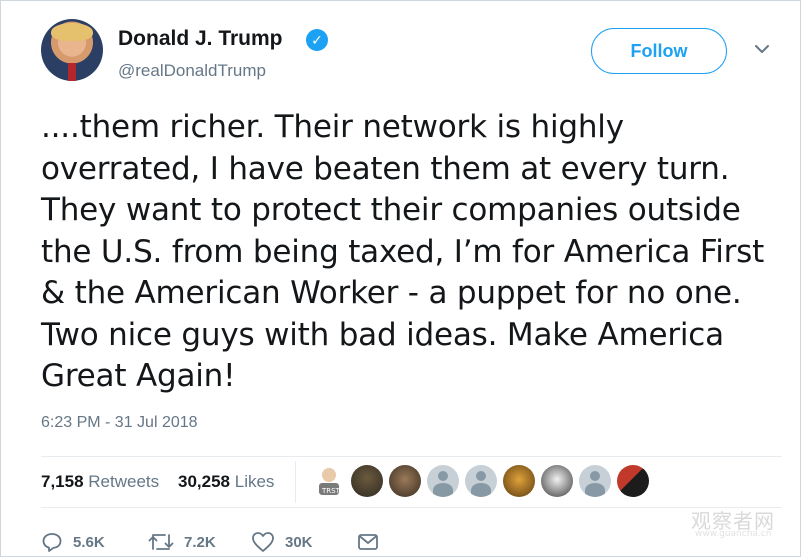  I want to click on like-button: 30K, so click(282, 542).